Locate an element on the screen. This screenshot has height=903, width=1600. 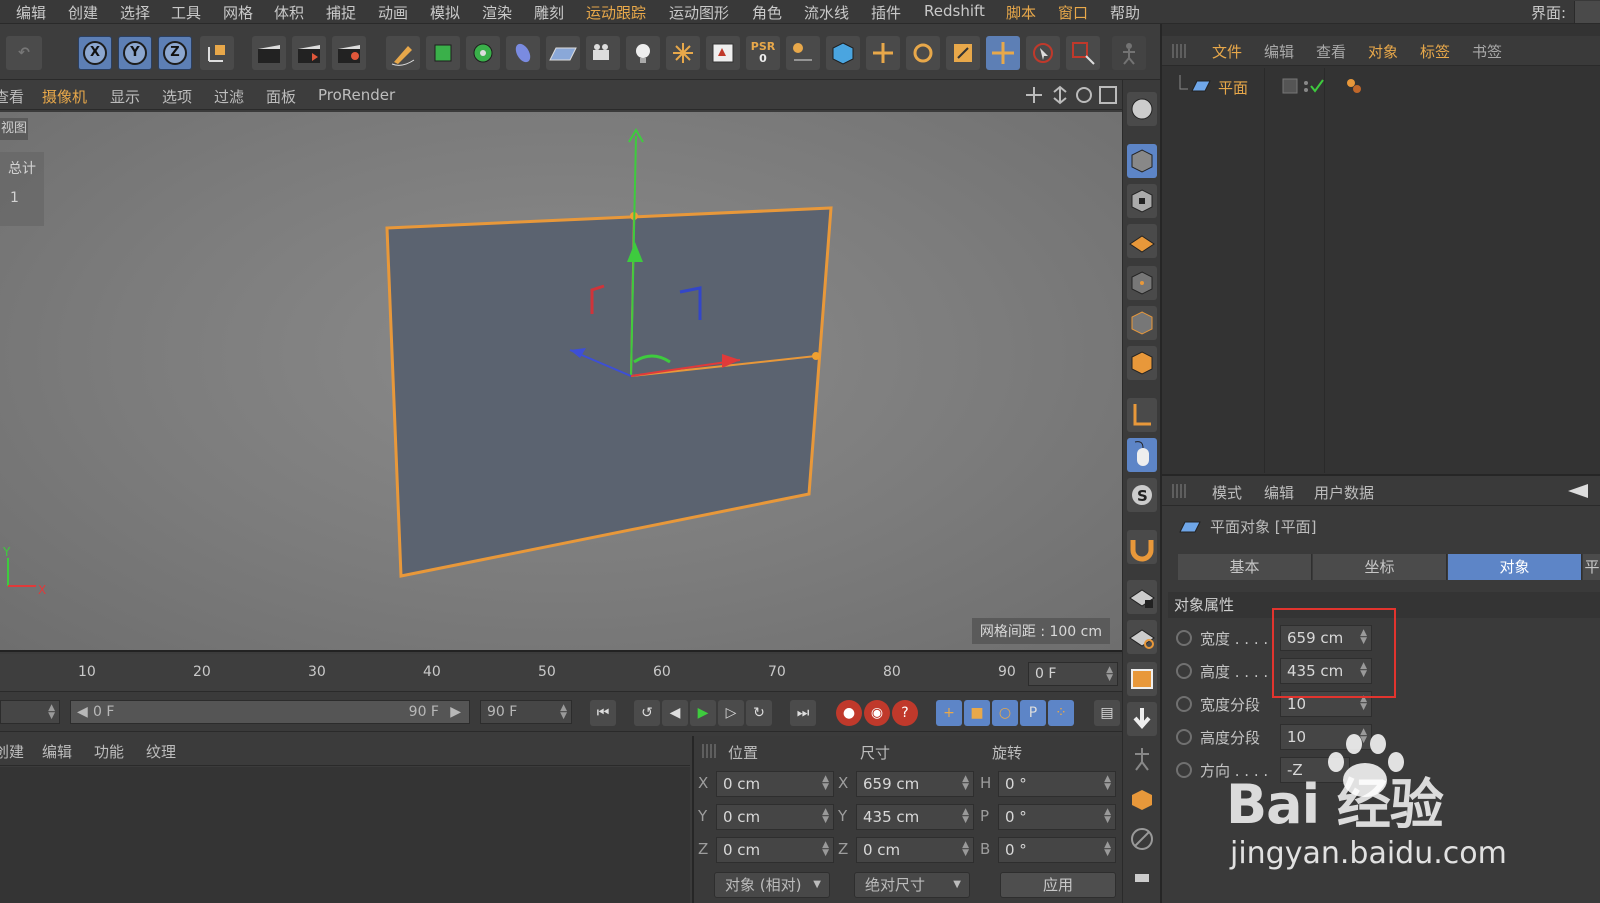
key-selection-button: ? is located at coordinates (905, 713).